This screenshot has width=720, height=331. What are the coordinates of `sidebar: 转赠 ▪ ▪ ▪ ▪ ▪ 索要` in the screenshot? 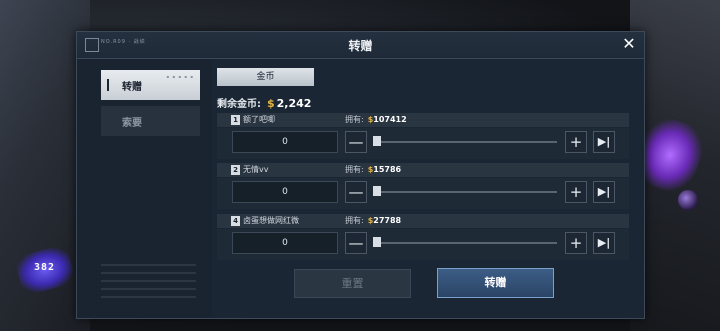 It's located at (144, 188).